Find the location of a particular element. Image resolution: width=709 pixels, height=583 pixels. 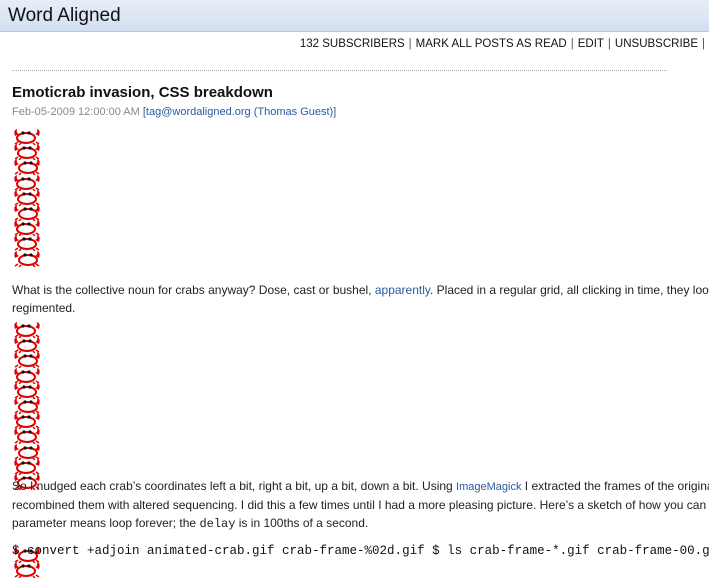

paragraph-text: regimented. is located at coordinates (44, 308).